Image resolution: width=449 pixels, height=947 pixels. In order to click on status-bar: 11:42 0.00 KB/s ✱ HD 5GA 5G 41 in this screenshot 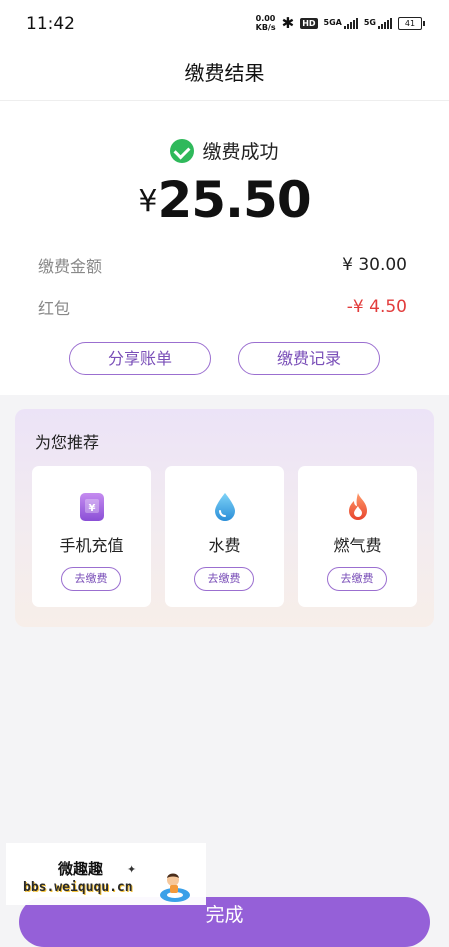, I will do `click(224, 25)`.